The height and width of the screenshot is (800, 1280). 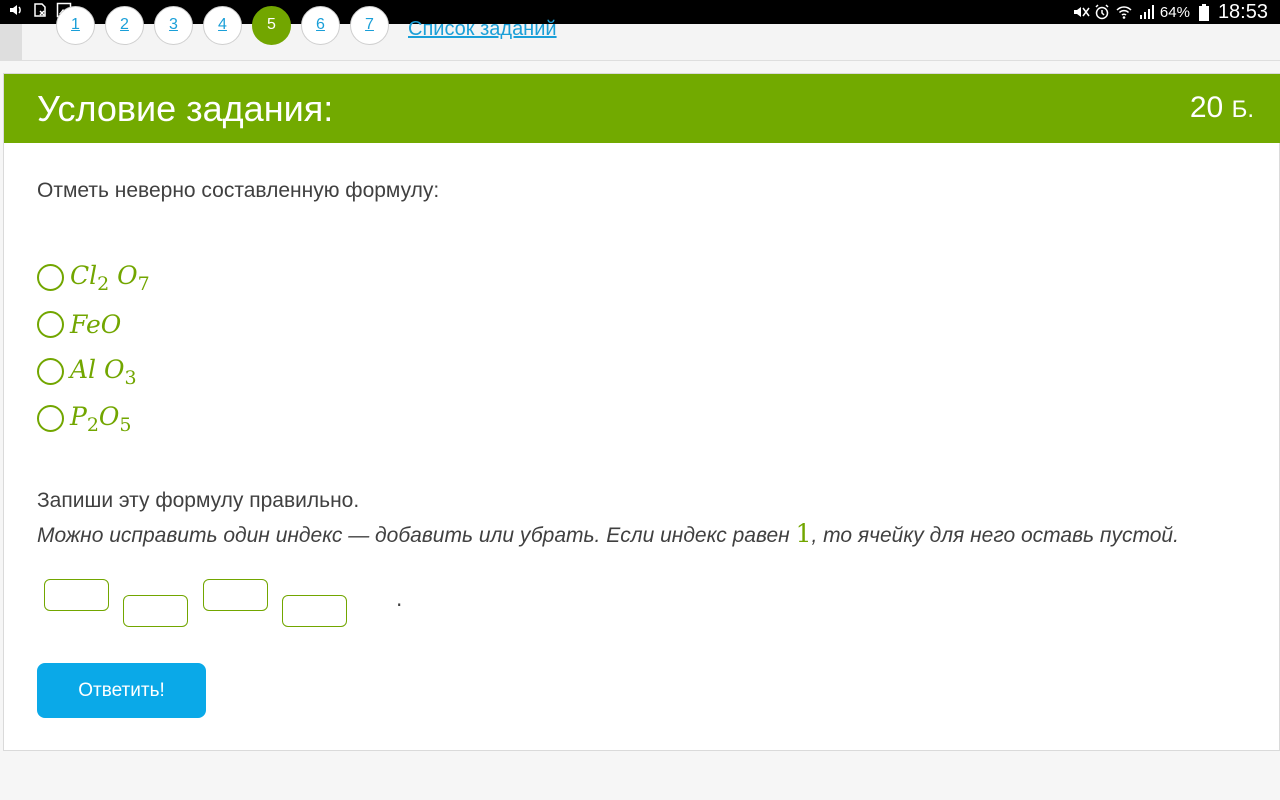 I want to click on option-cl2o7: Cl2 O7, so click(x=93, y=277).